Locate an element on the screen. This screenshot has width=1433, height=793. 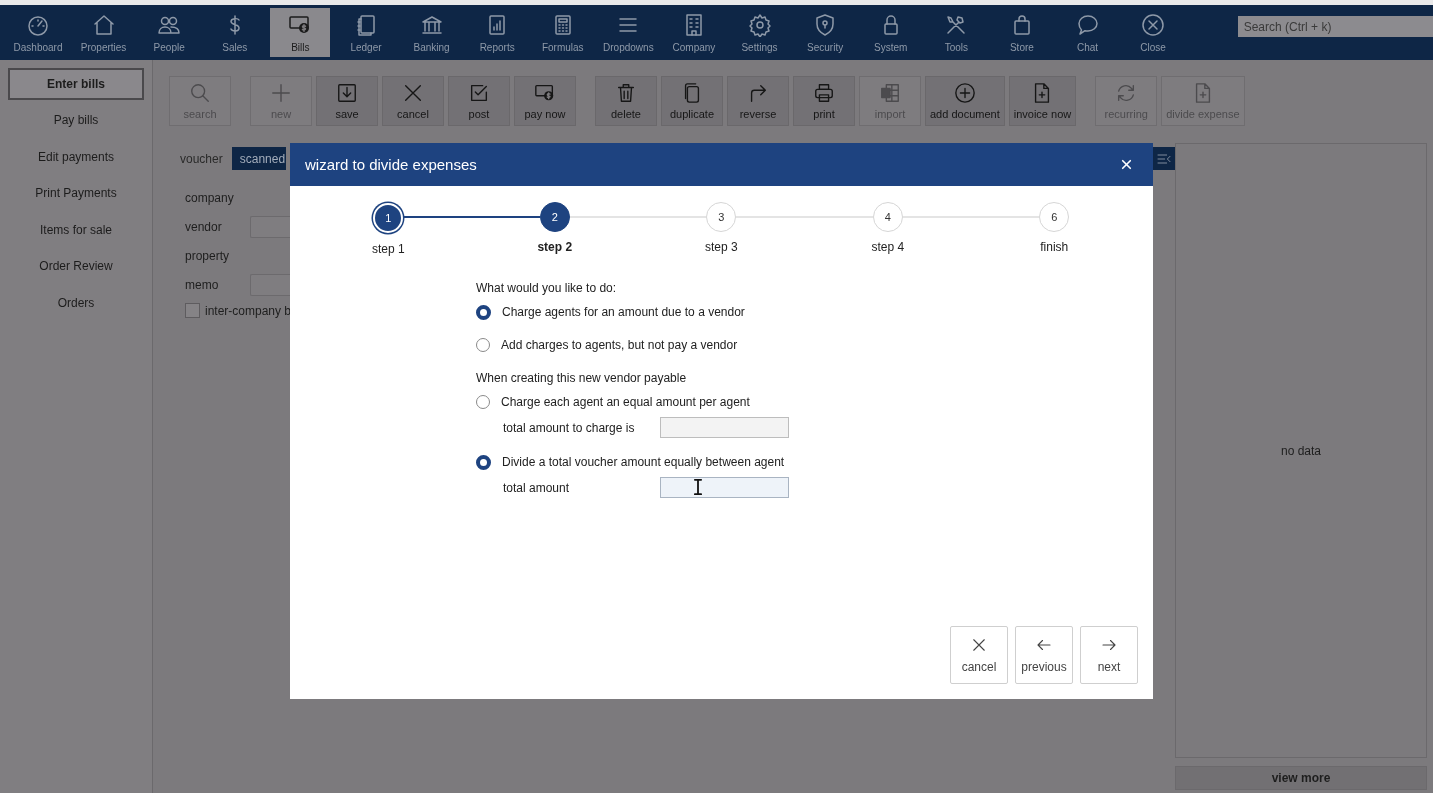
field-label: vendor is located at coordinates (204, 227).